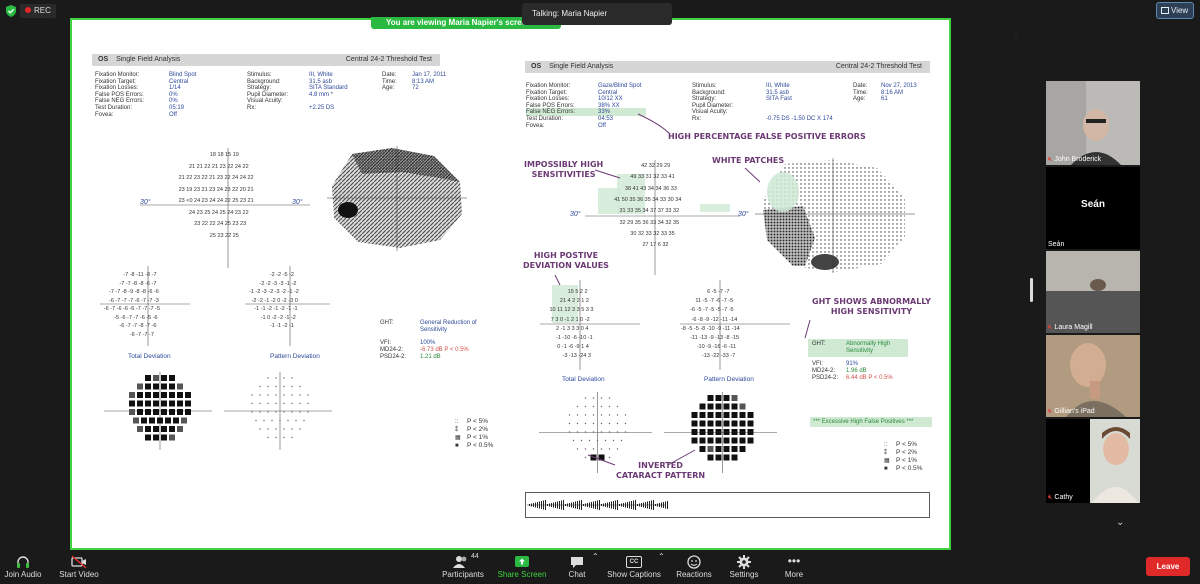 This screenshot has width=1200, height=584. Describe the element at coordinates (1120, 522) in the screenshot. I see `scroll-down-chevron-icon: ⌄` at that location.